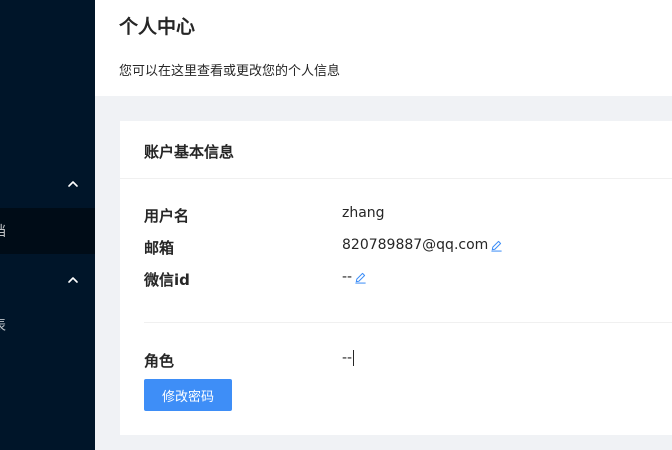 The image size is (672, 450). I want to click on sidebar: 档 表, so click(47, 225).